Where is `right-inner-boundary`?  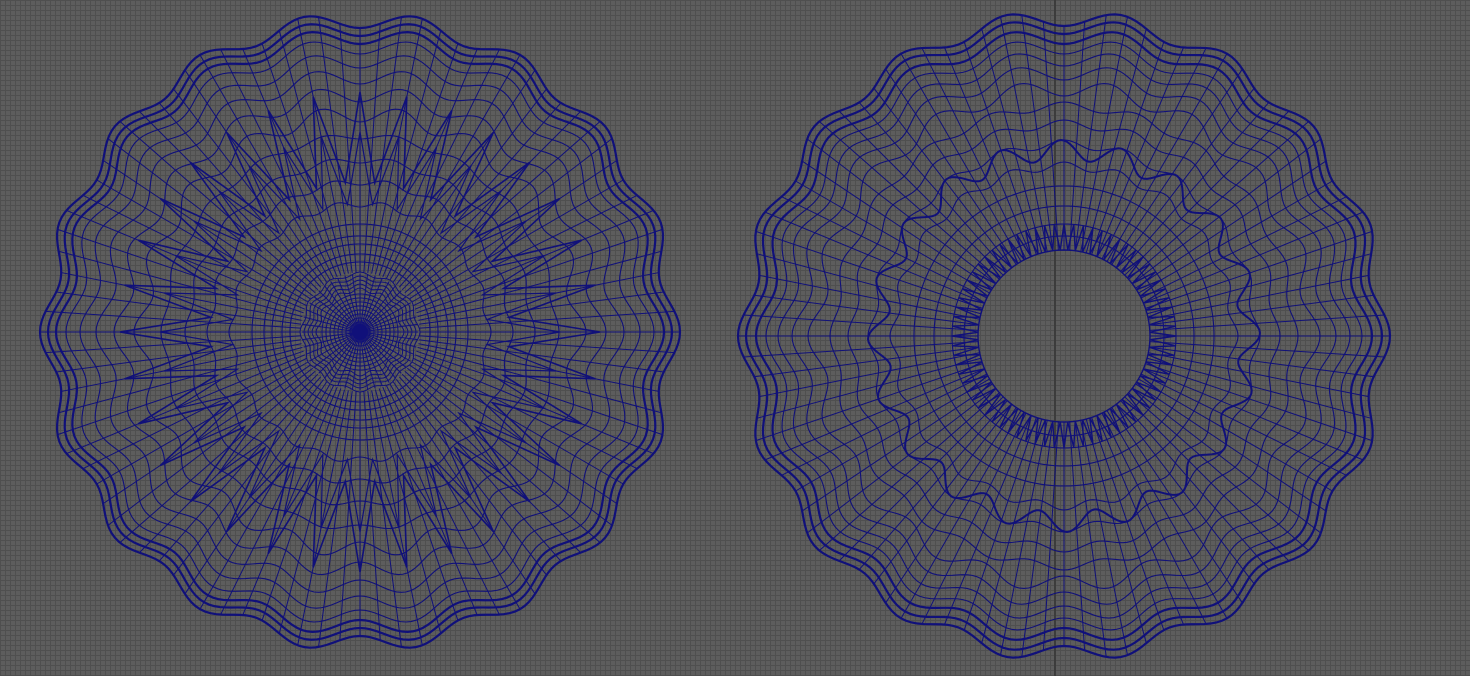 right-inner-boundary is located at coordinates (1064, 336).